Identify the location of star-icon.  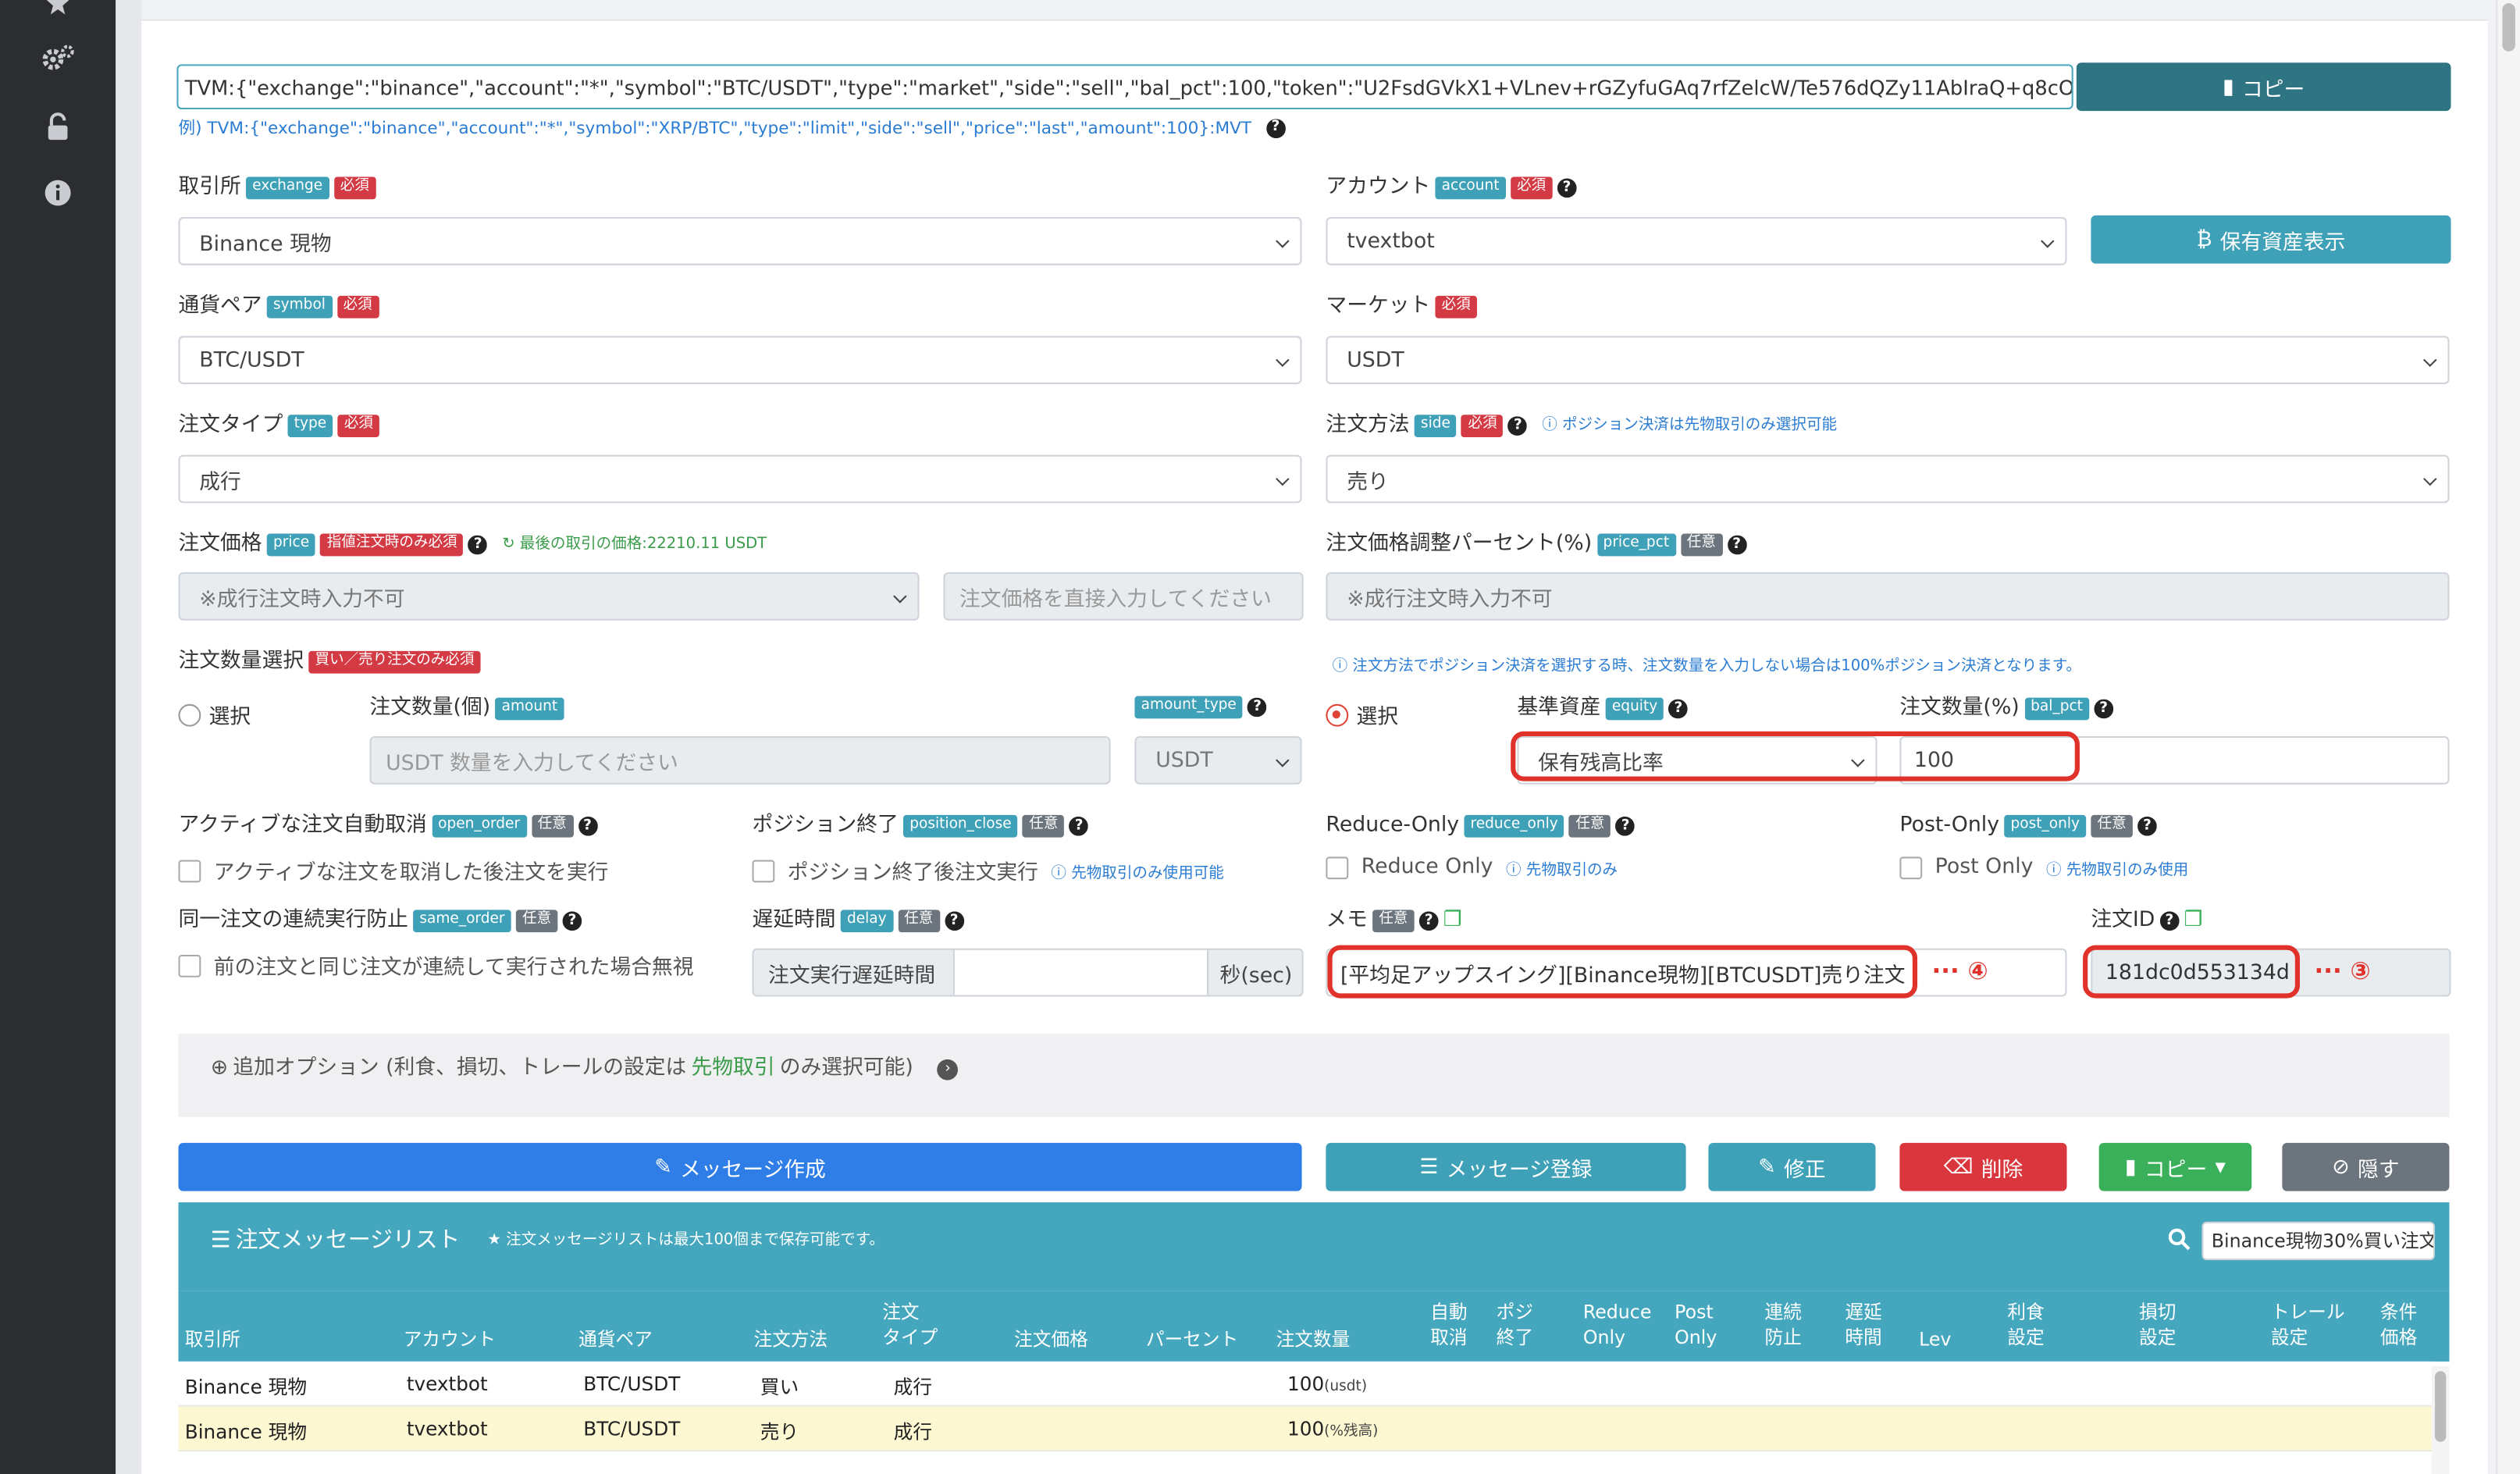
(57, 13).